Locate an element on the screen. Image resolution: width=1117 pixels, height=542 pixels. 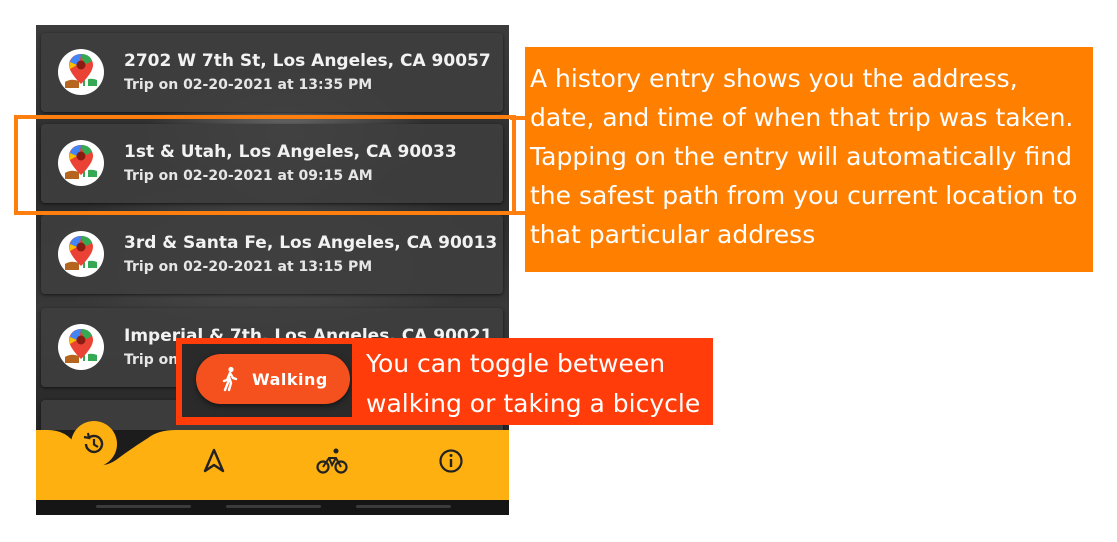
toggle-callout-line1: You can toggle between is located at coordinates (516, 363).